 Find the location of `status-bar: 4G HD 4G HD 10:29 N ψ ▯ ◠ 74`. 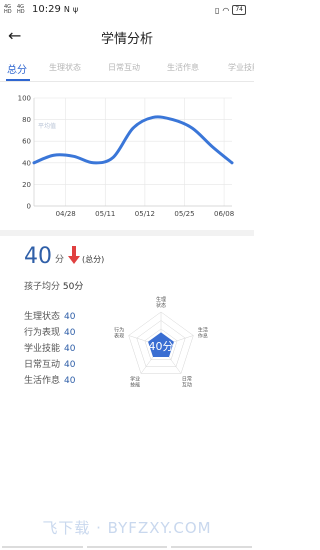

status-bar: 4G HD 4G HD 10:29 N ψ ▯ ◠ 74 is located at coordinates (127, 10).